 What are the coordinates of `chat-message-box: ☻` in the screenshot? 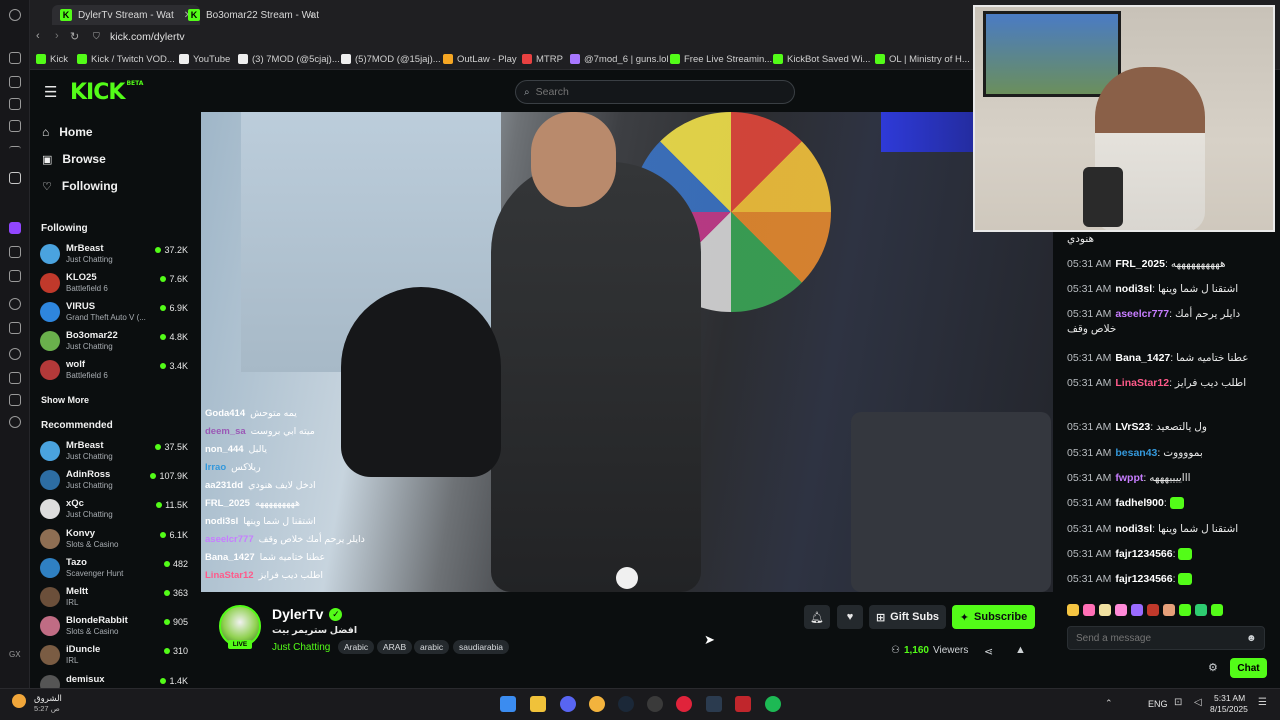 It's located at (1166, 638).